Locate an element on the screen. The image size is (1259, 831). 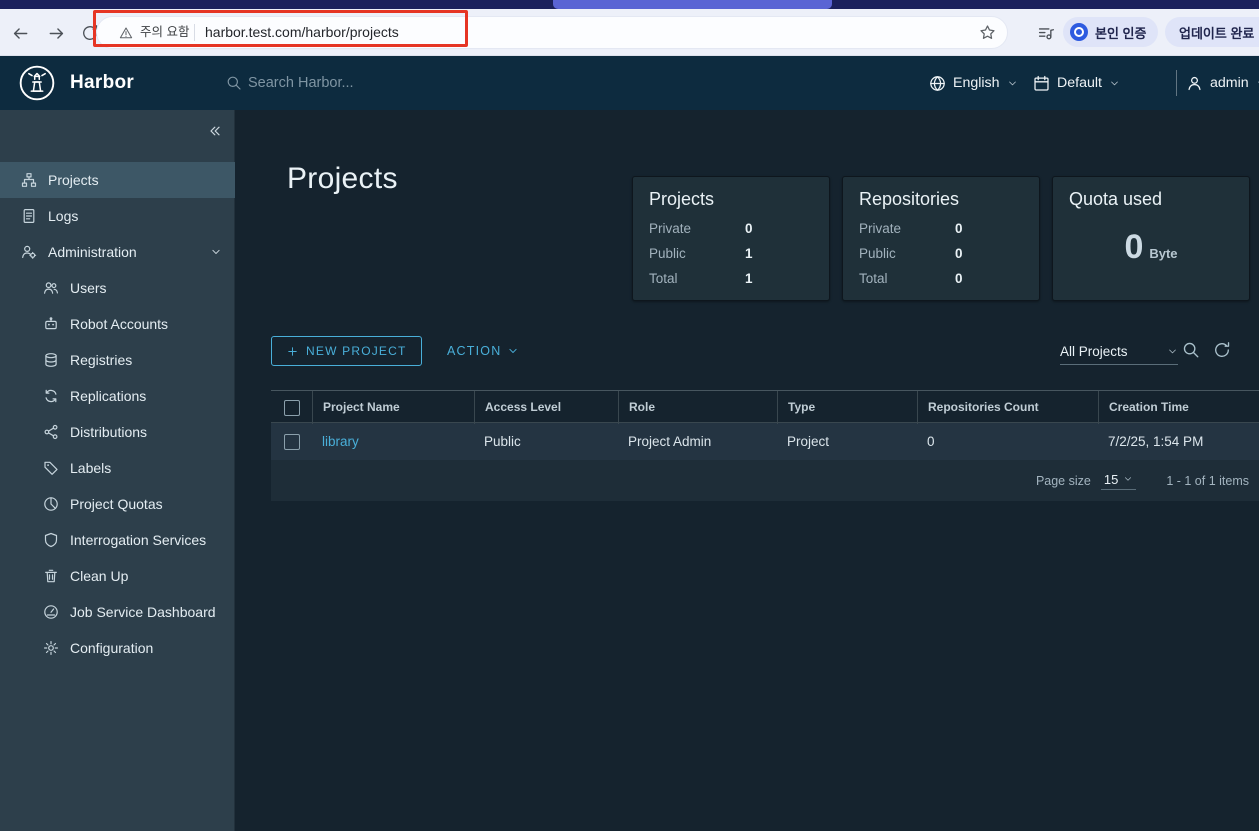
sidebar-item-registries: Registries is located at coordinates (117, 360).